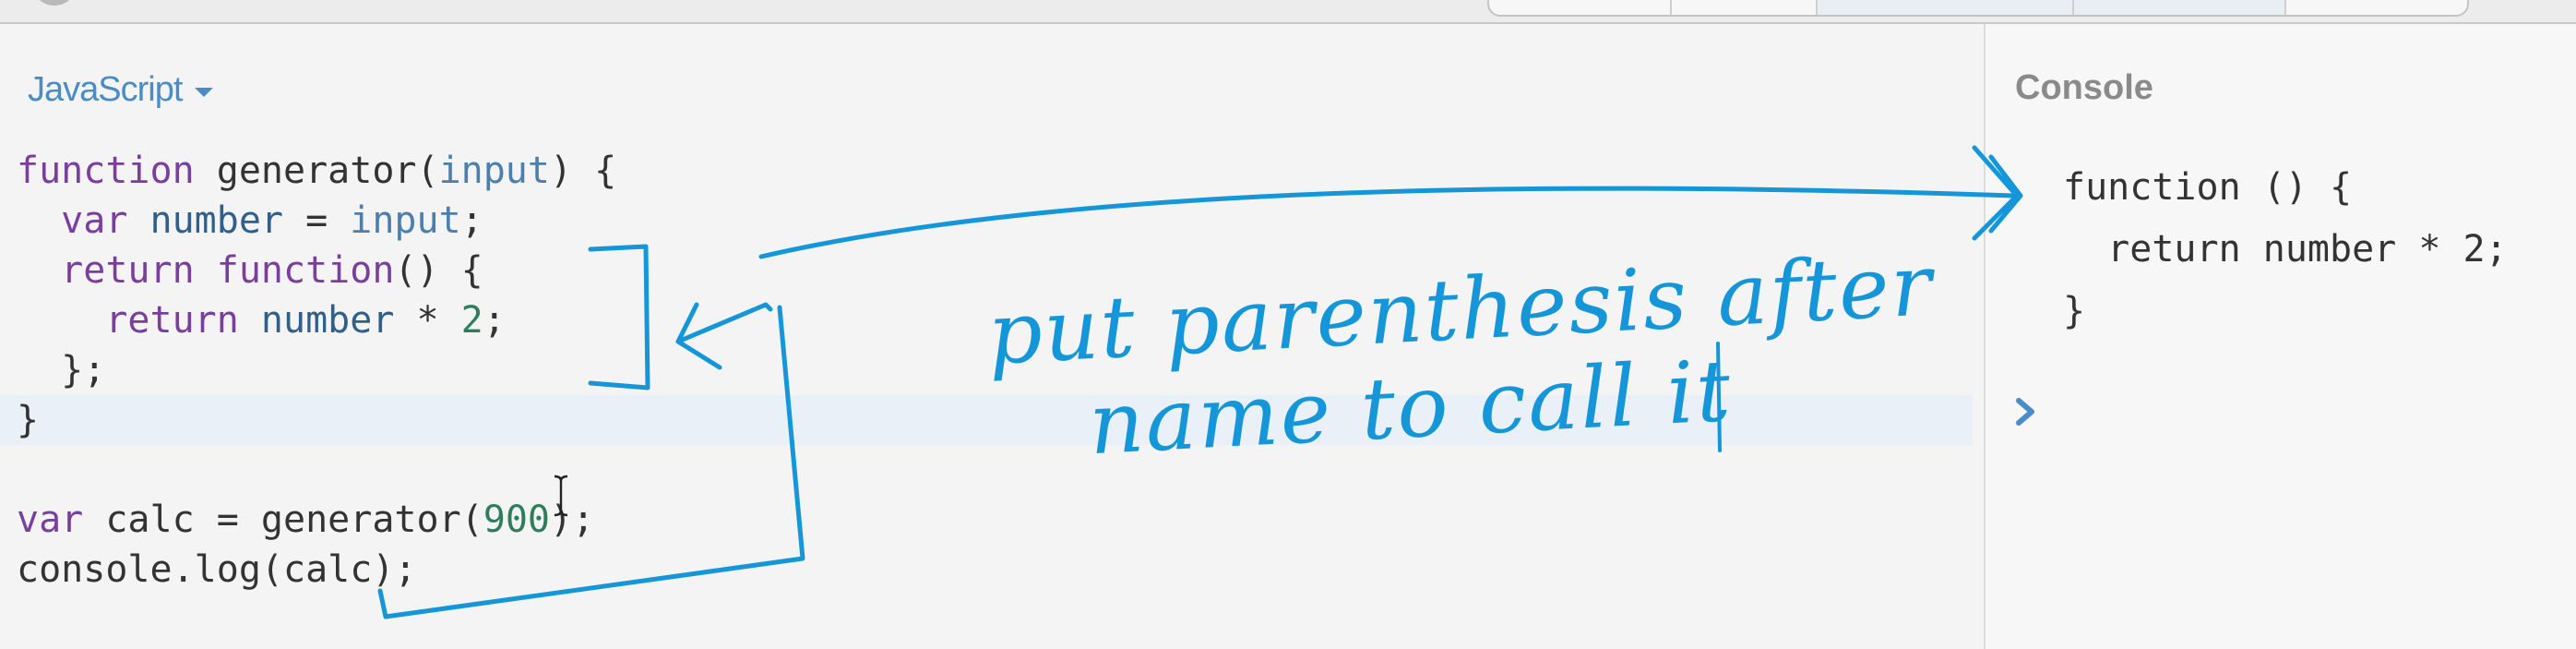 This screenshot has height=649, width=2576. I want to click on code-token: 900, so click(516, 520).